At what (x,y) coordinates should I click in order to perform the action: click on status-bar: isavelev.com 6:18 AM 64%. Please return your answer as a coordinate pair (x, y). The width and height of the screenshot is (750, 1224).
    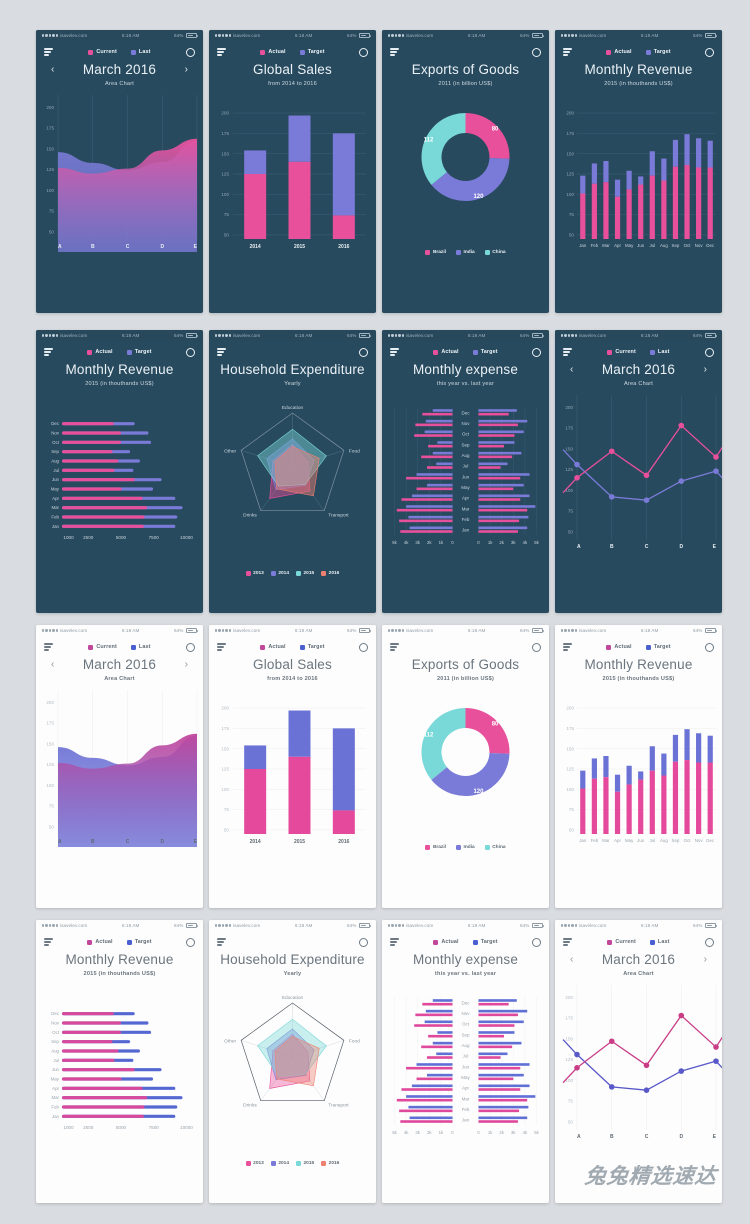
    Looking at the image, I should click on (638, 335).